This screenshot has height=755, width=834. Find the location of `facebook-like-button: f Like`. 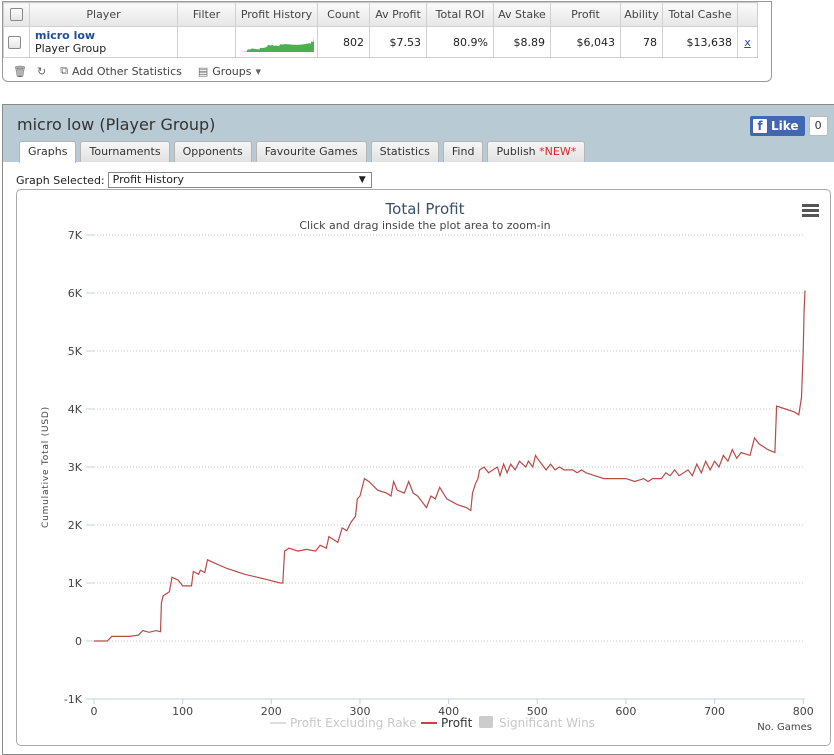

facebook-like-button: f Like is located at coordinates (777, 126).